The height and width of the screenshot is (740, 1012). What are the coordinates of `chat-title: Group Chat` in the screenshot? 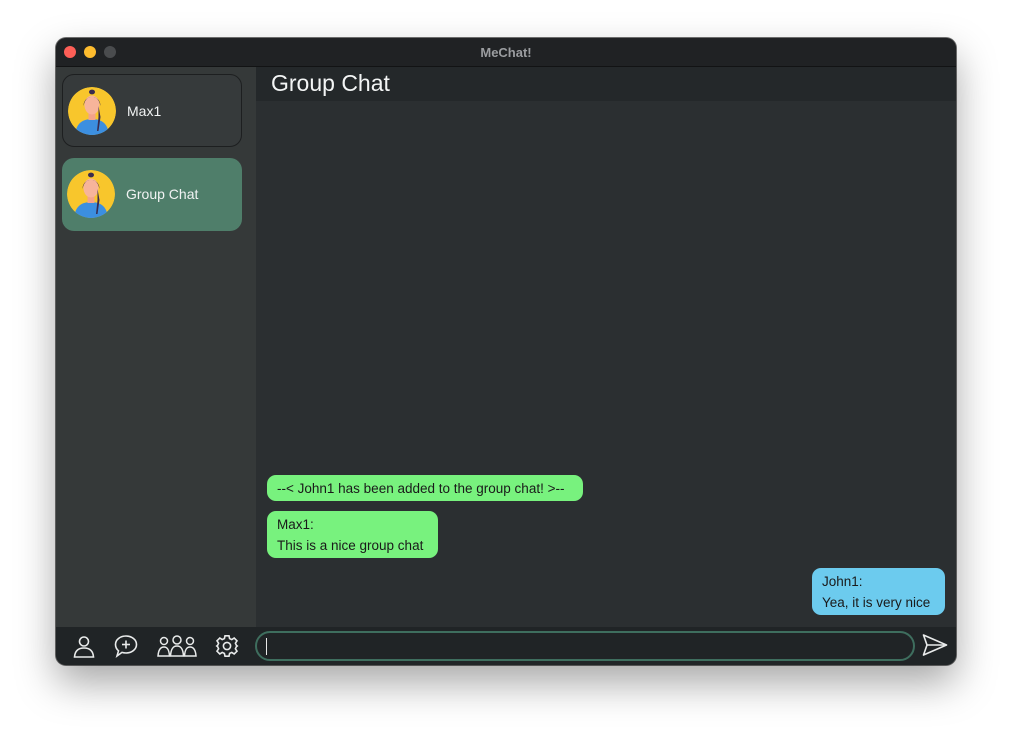 It's located at (330, 83).